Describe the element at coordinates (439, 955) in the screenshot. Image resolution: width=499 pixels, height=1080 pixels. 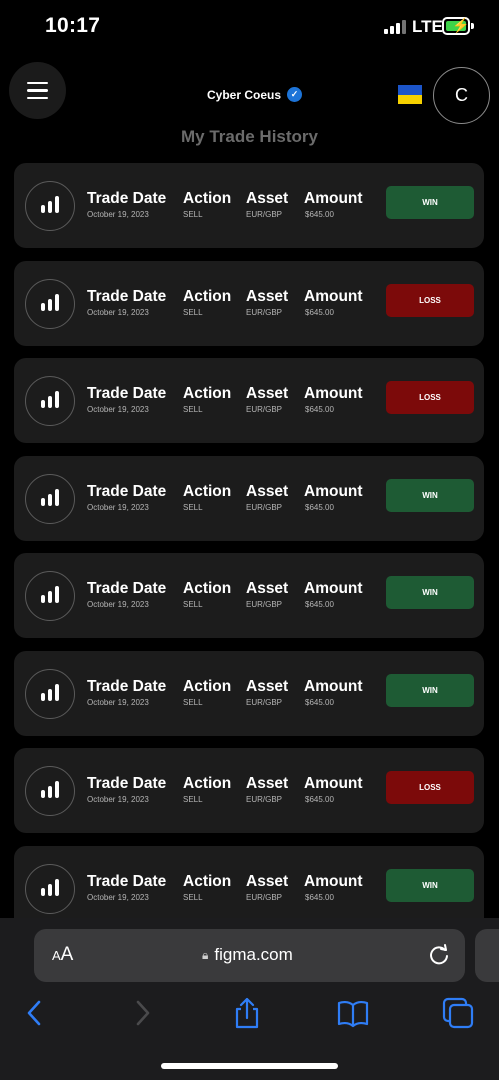
I see `reload-icon` at that location.